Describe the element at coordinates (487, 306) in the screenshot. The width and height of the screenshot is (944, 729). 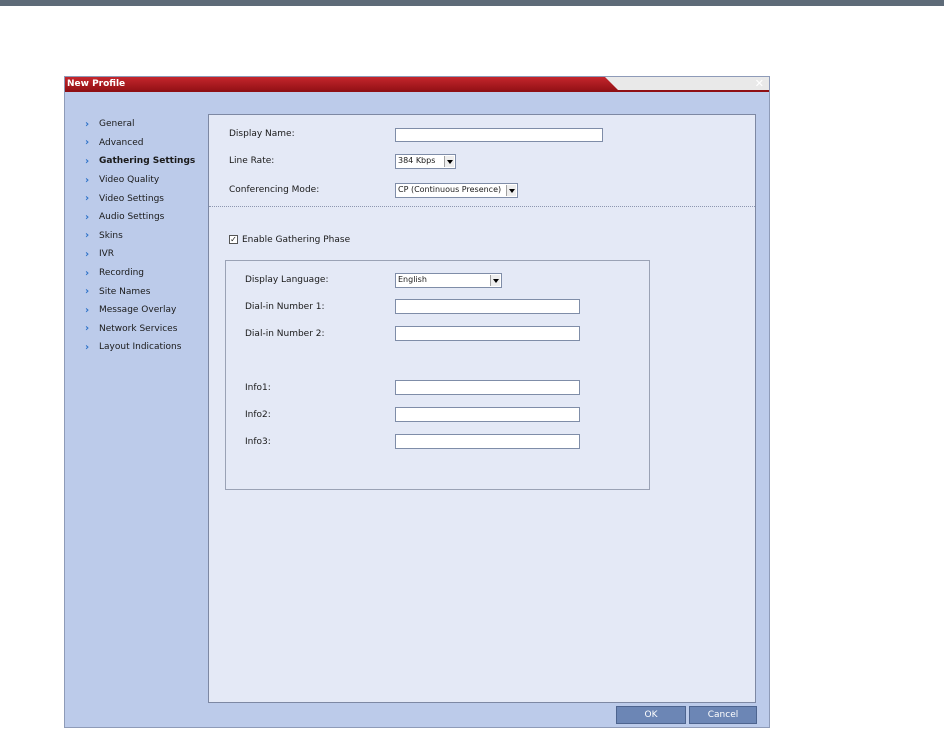
I see `dialin-number-1-input` at that location.